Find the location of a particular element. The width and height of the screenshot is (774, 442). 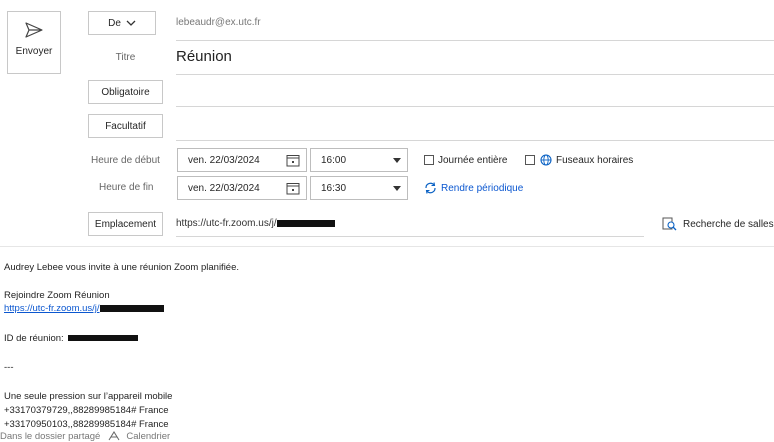

send-label: Envoyer is located at coordinates (34, 51).